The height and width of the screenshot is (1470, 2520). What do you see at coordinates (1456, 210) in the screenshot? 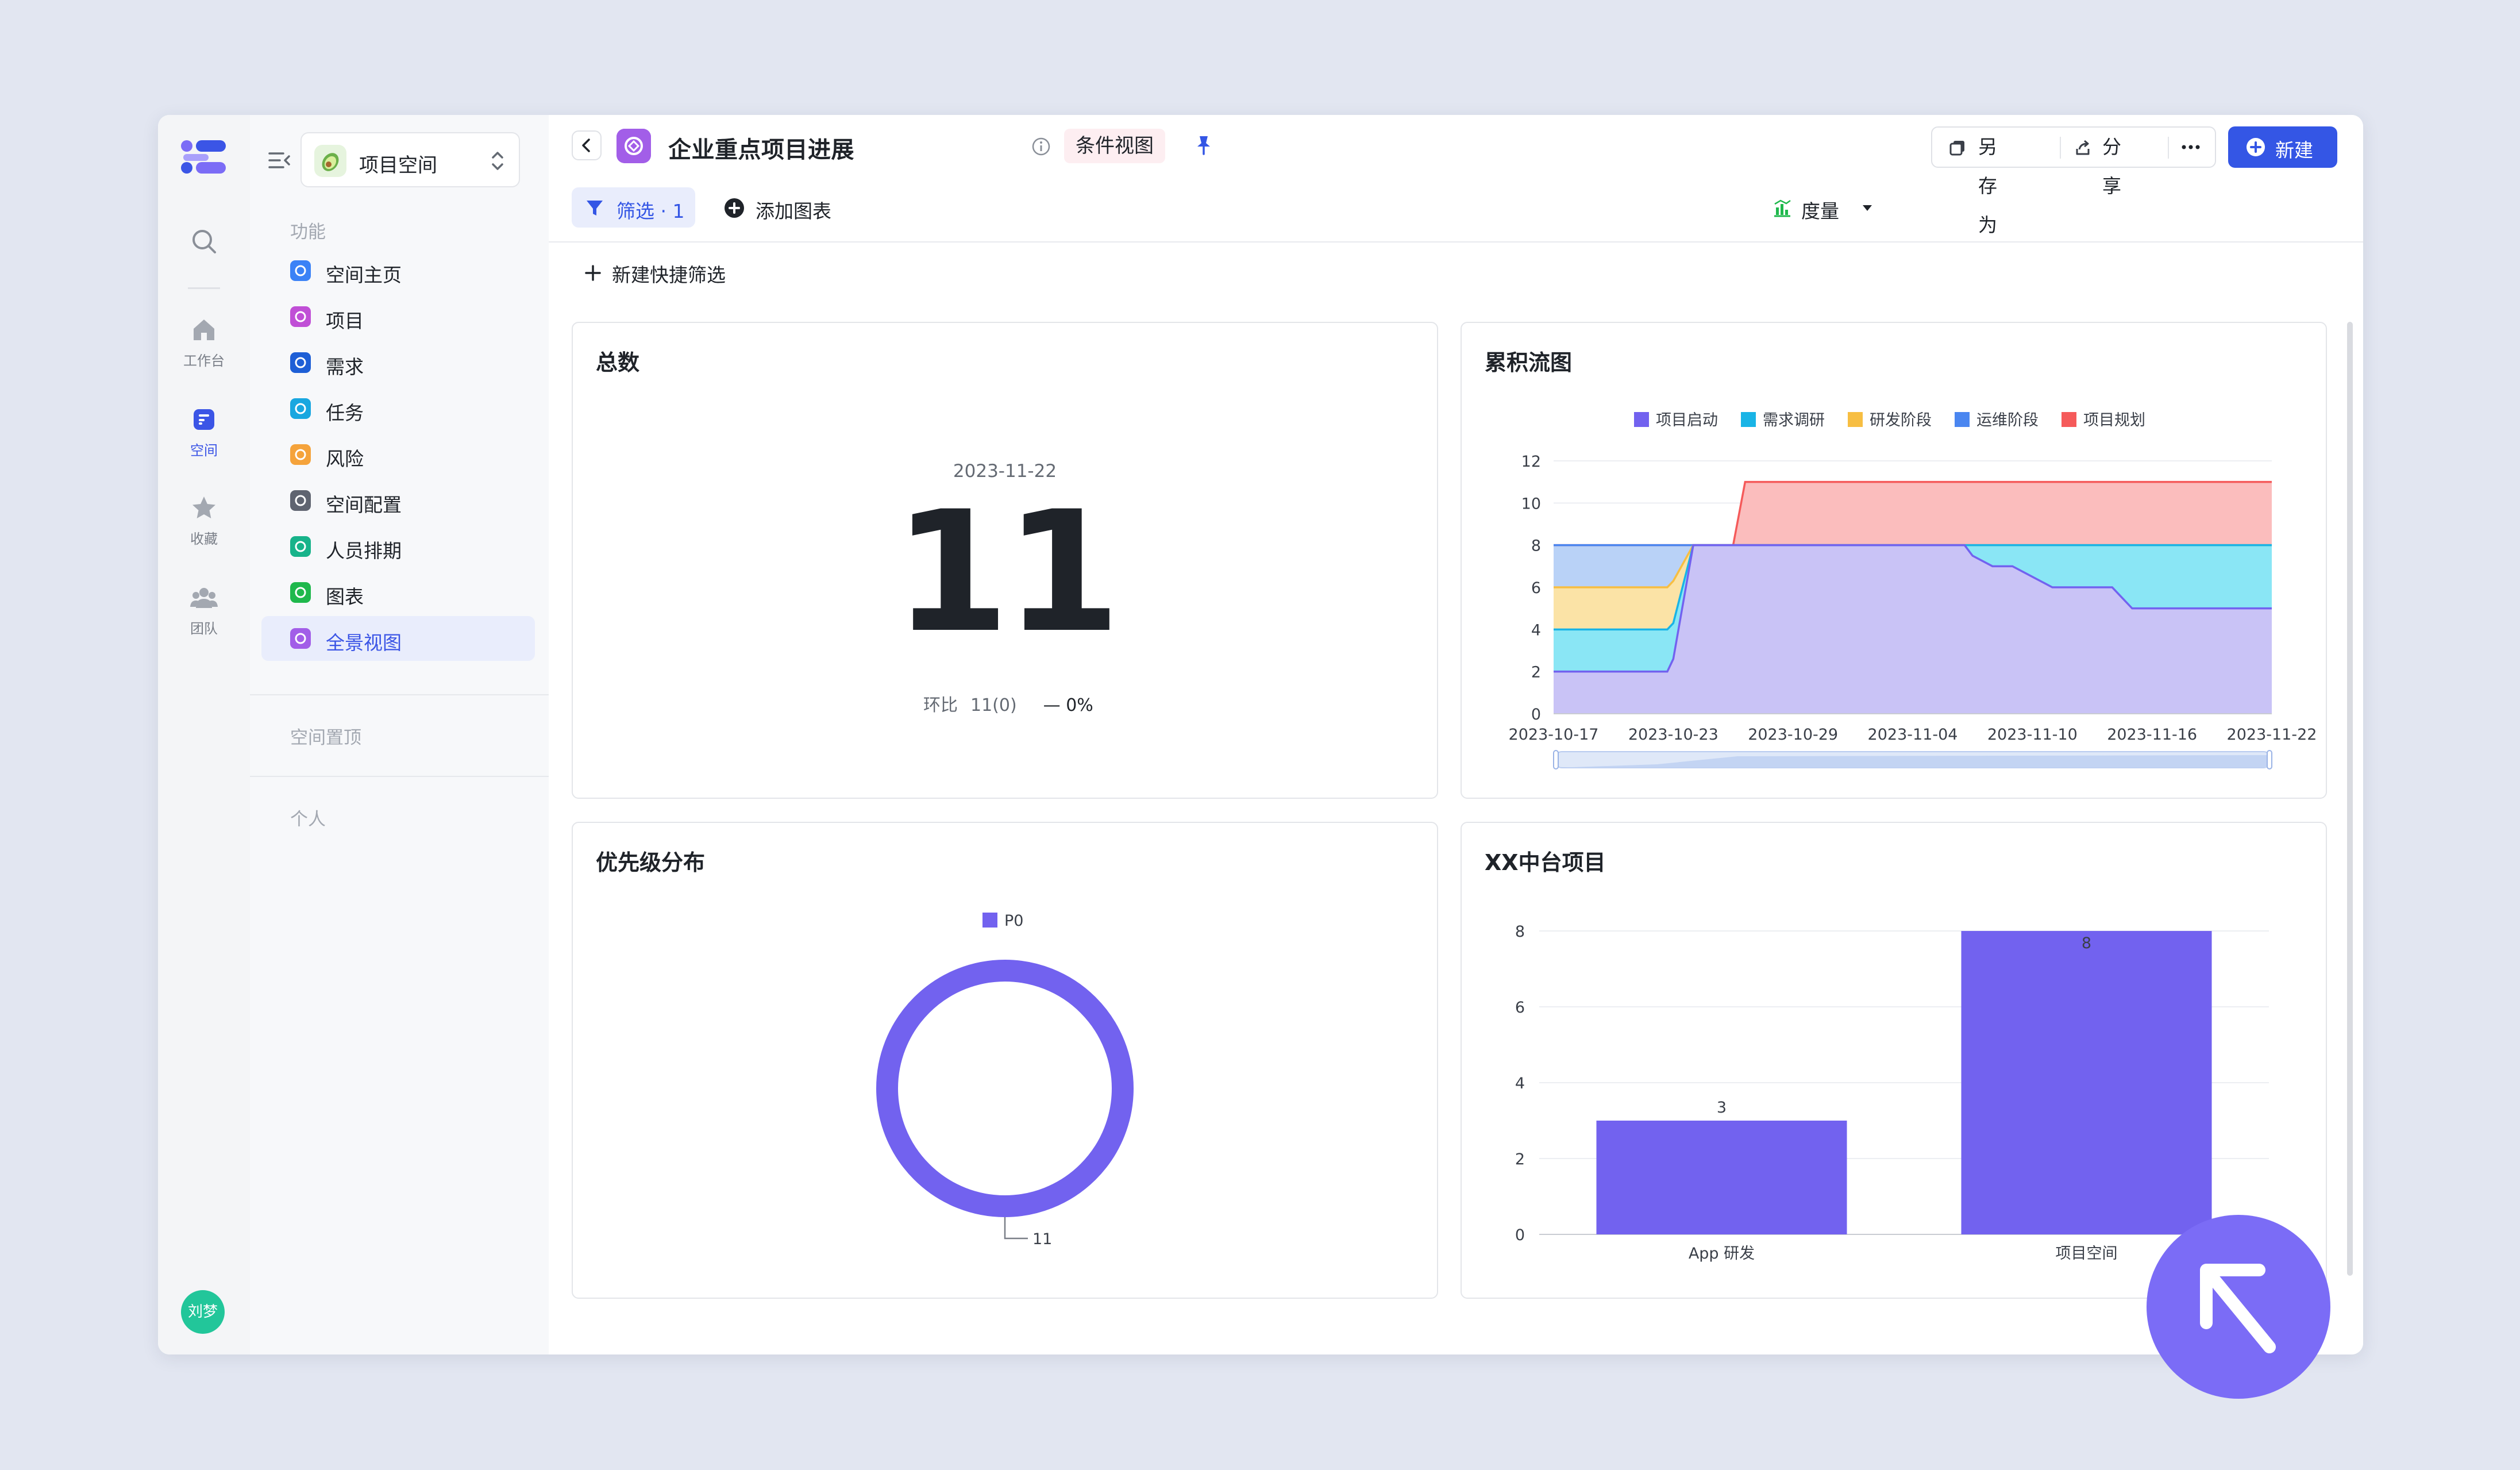
I see `toolbar: 筛选 · 1 添加图表 度量` at bounding box center [1456, 210].